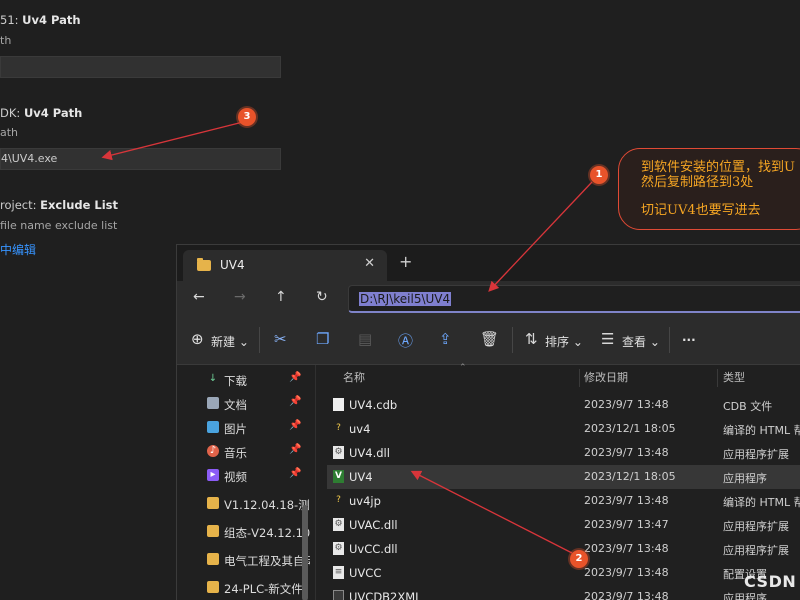 Image resolution: width=800 pixels, height=600 pixels. Describe the element at coordinates (261, 405) in the screenshot. I see `sidebar-item-documents: 文档 📌` at that location.